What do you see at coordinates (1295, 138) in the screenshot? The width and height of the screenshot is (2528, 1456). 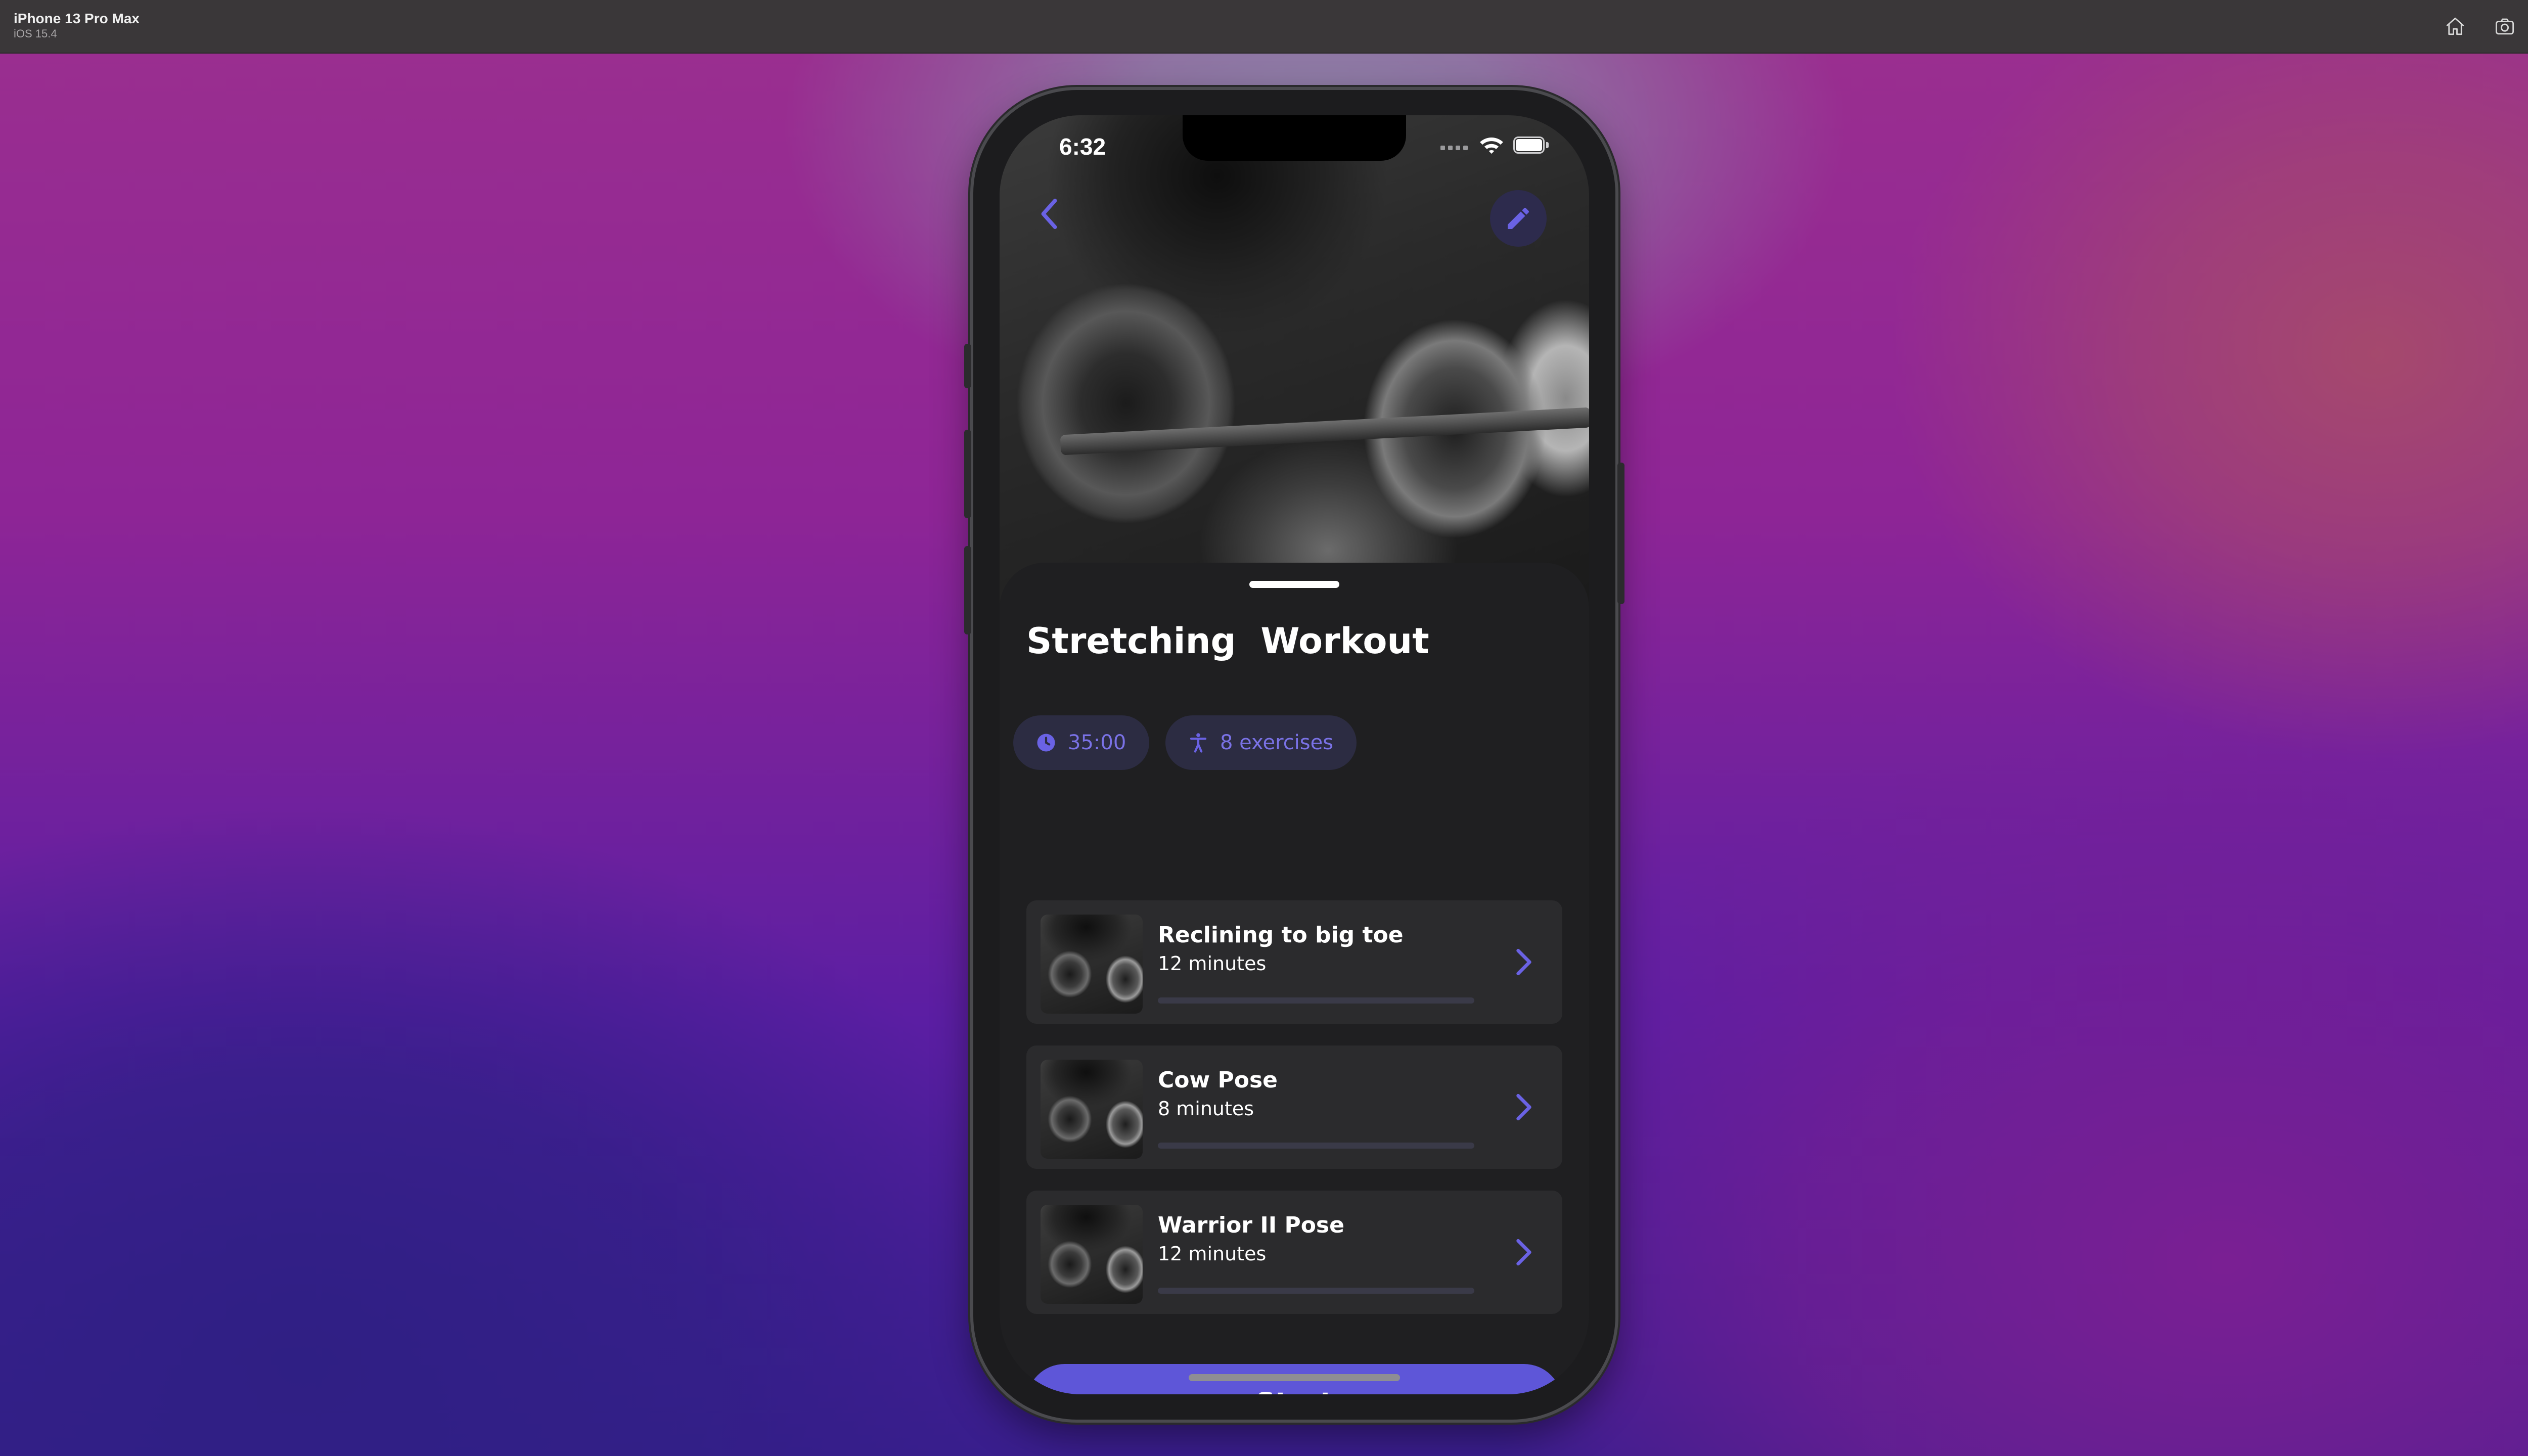 I see `notch` at bounding box center [1295, 138].